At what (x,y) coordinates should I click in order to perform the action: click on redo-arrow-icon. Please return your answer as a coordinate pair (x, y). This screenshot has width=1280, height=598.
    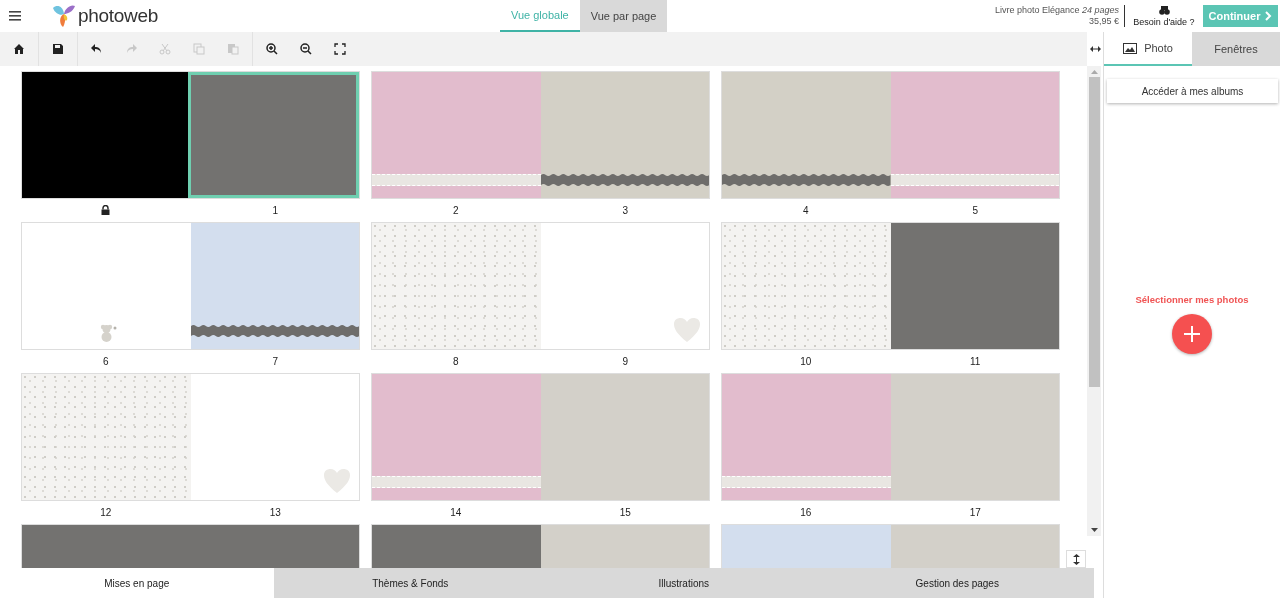
    Looking at the image, I should click on (131, 49).